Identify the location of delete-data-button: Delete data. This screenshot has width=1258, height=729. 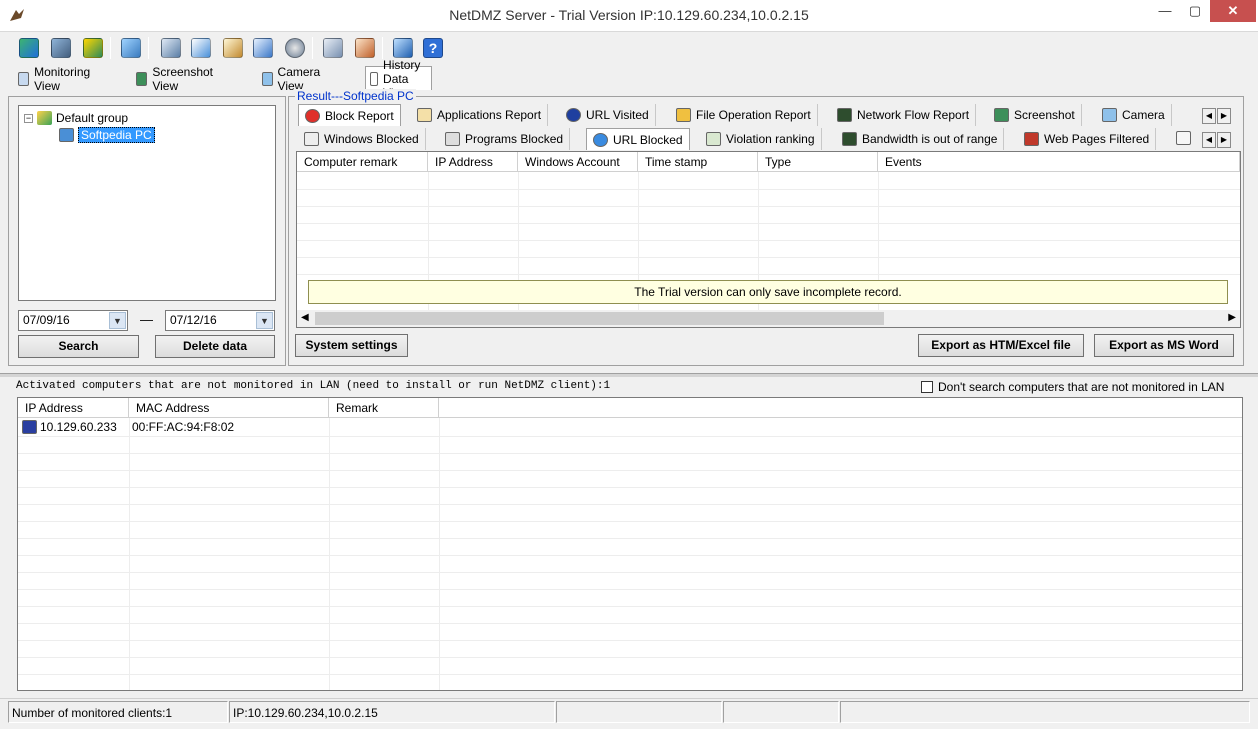
(215, 346).